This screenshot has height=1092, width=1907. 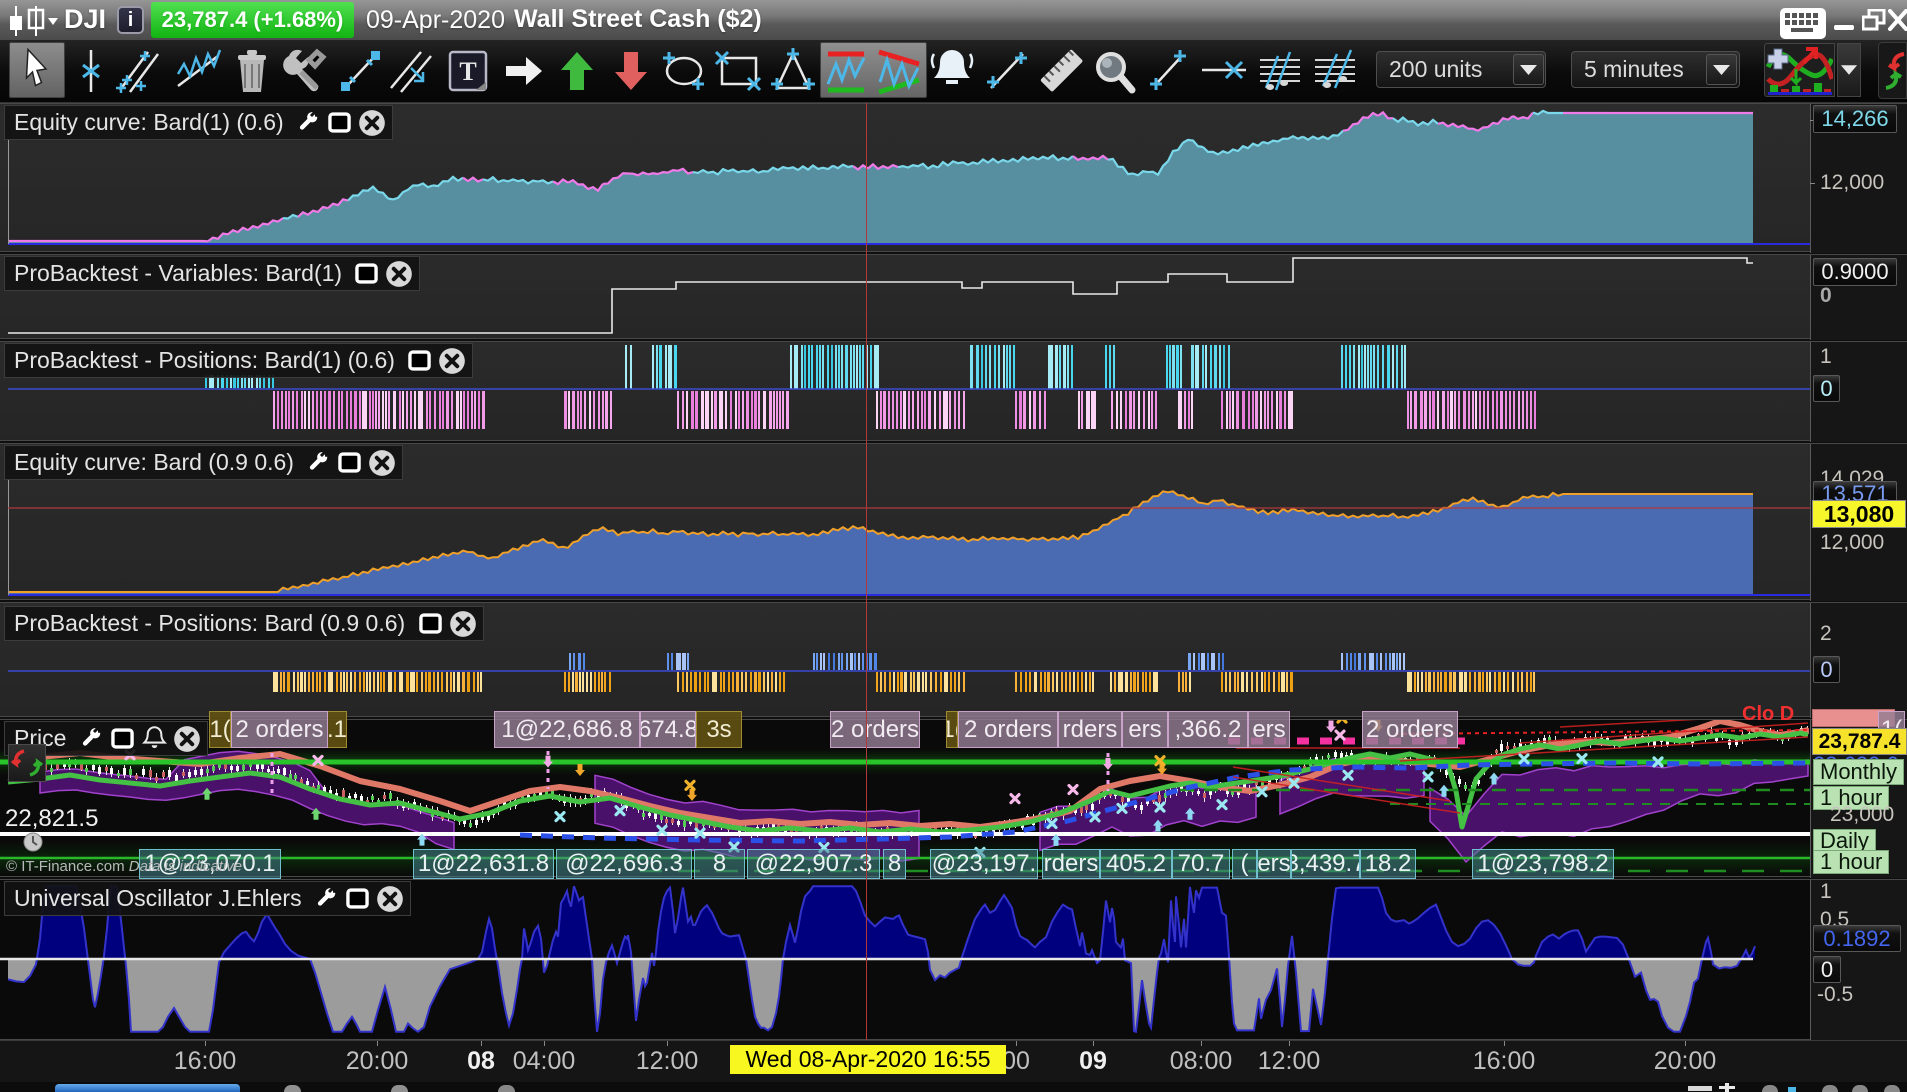 I want to click on svg-text: T, so click(x=467, y=71).